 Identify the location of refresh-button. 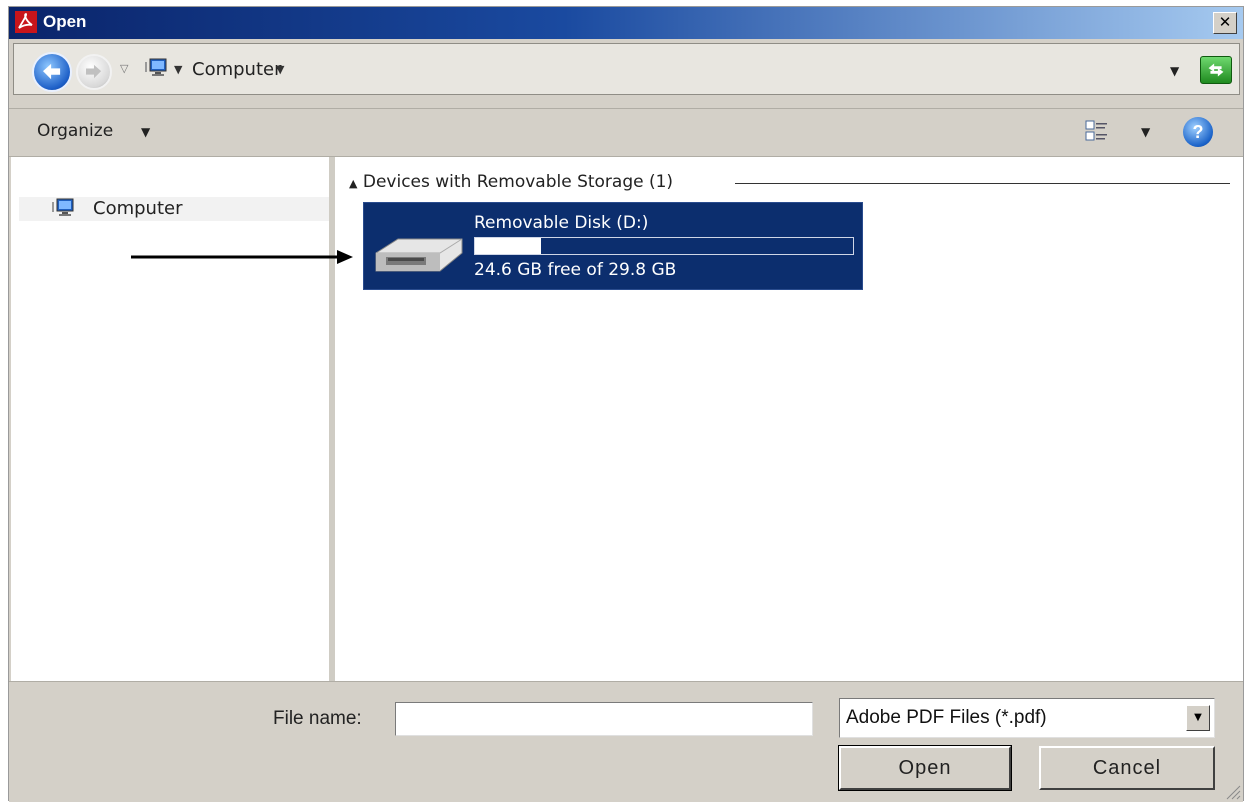
(1216, 70).